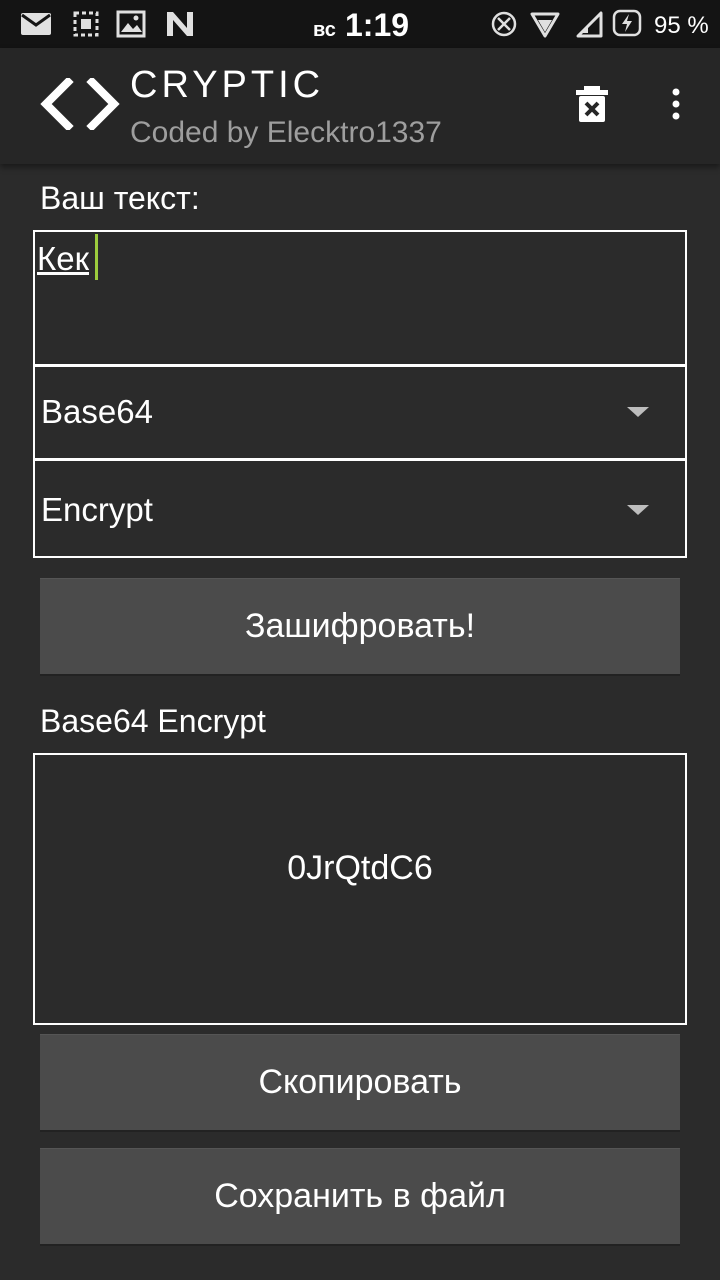 The width and height of the screenshot is (720, 1280). I want to click on more-vert-icon, so click(676, 106).